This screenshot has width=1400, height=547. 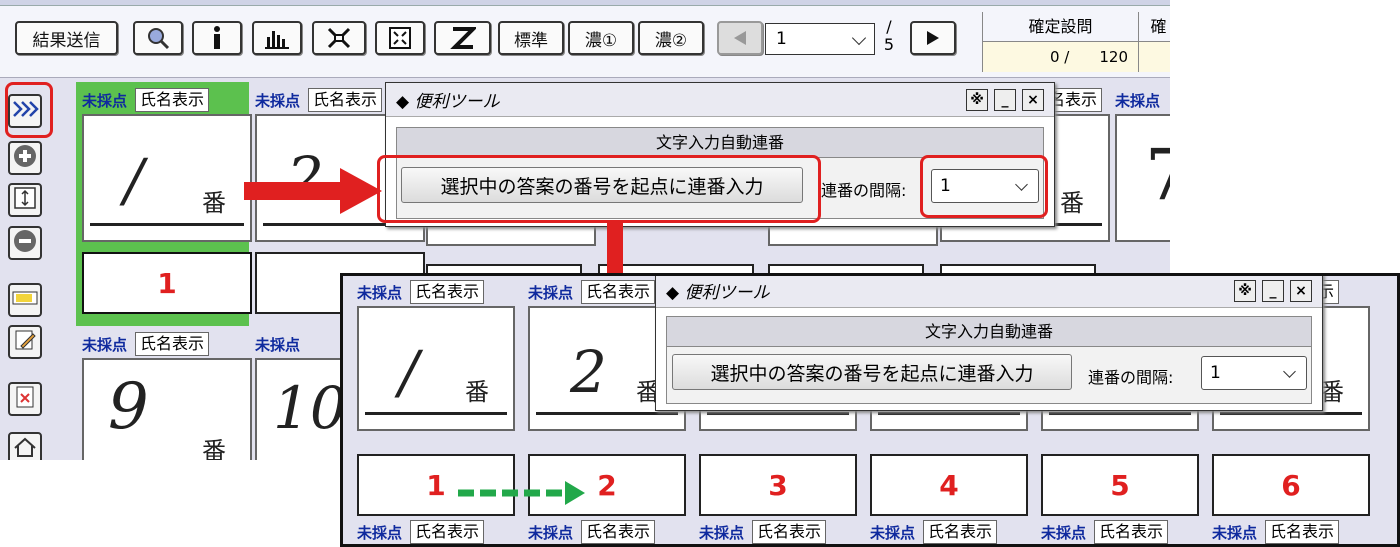 I want to click on green-arrow, so click(x=521, y=493).